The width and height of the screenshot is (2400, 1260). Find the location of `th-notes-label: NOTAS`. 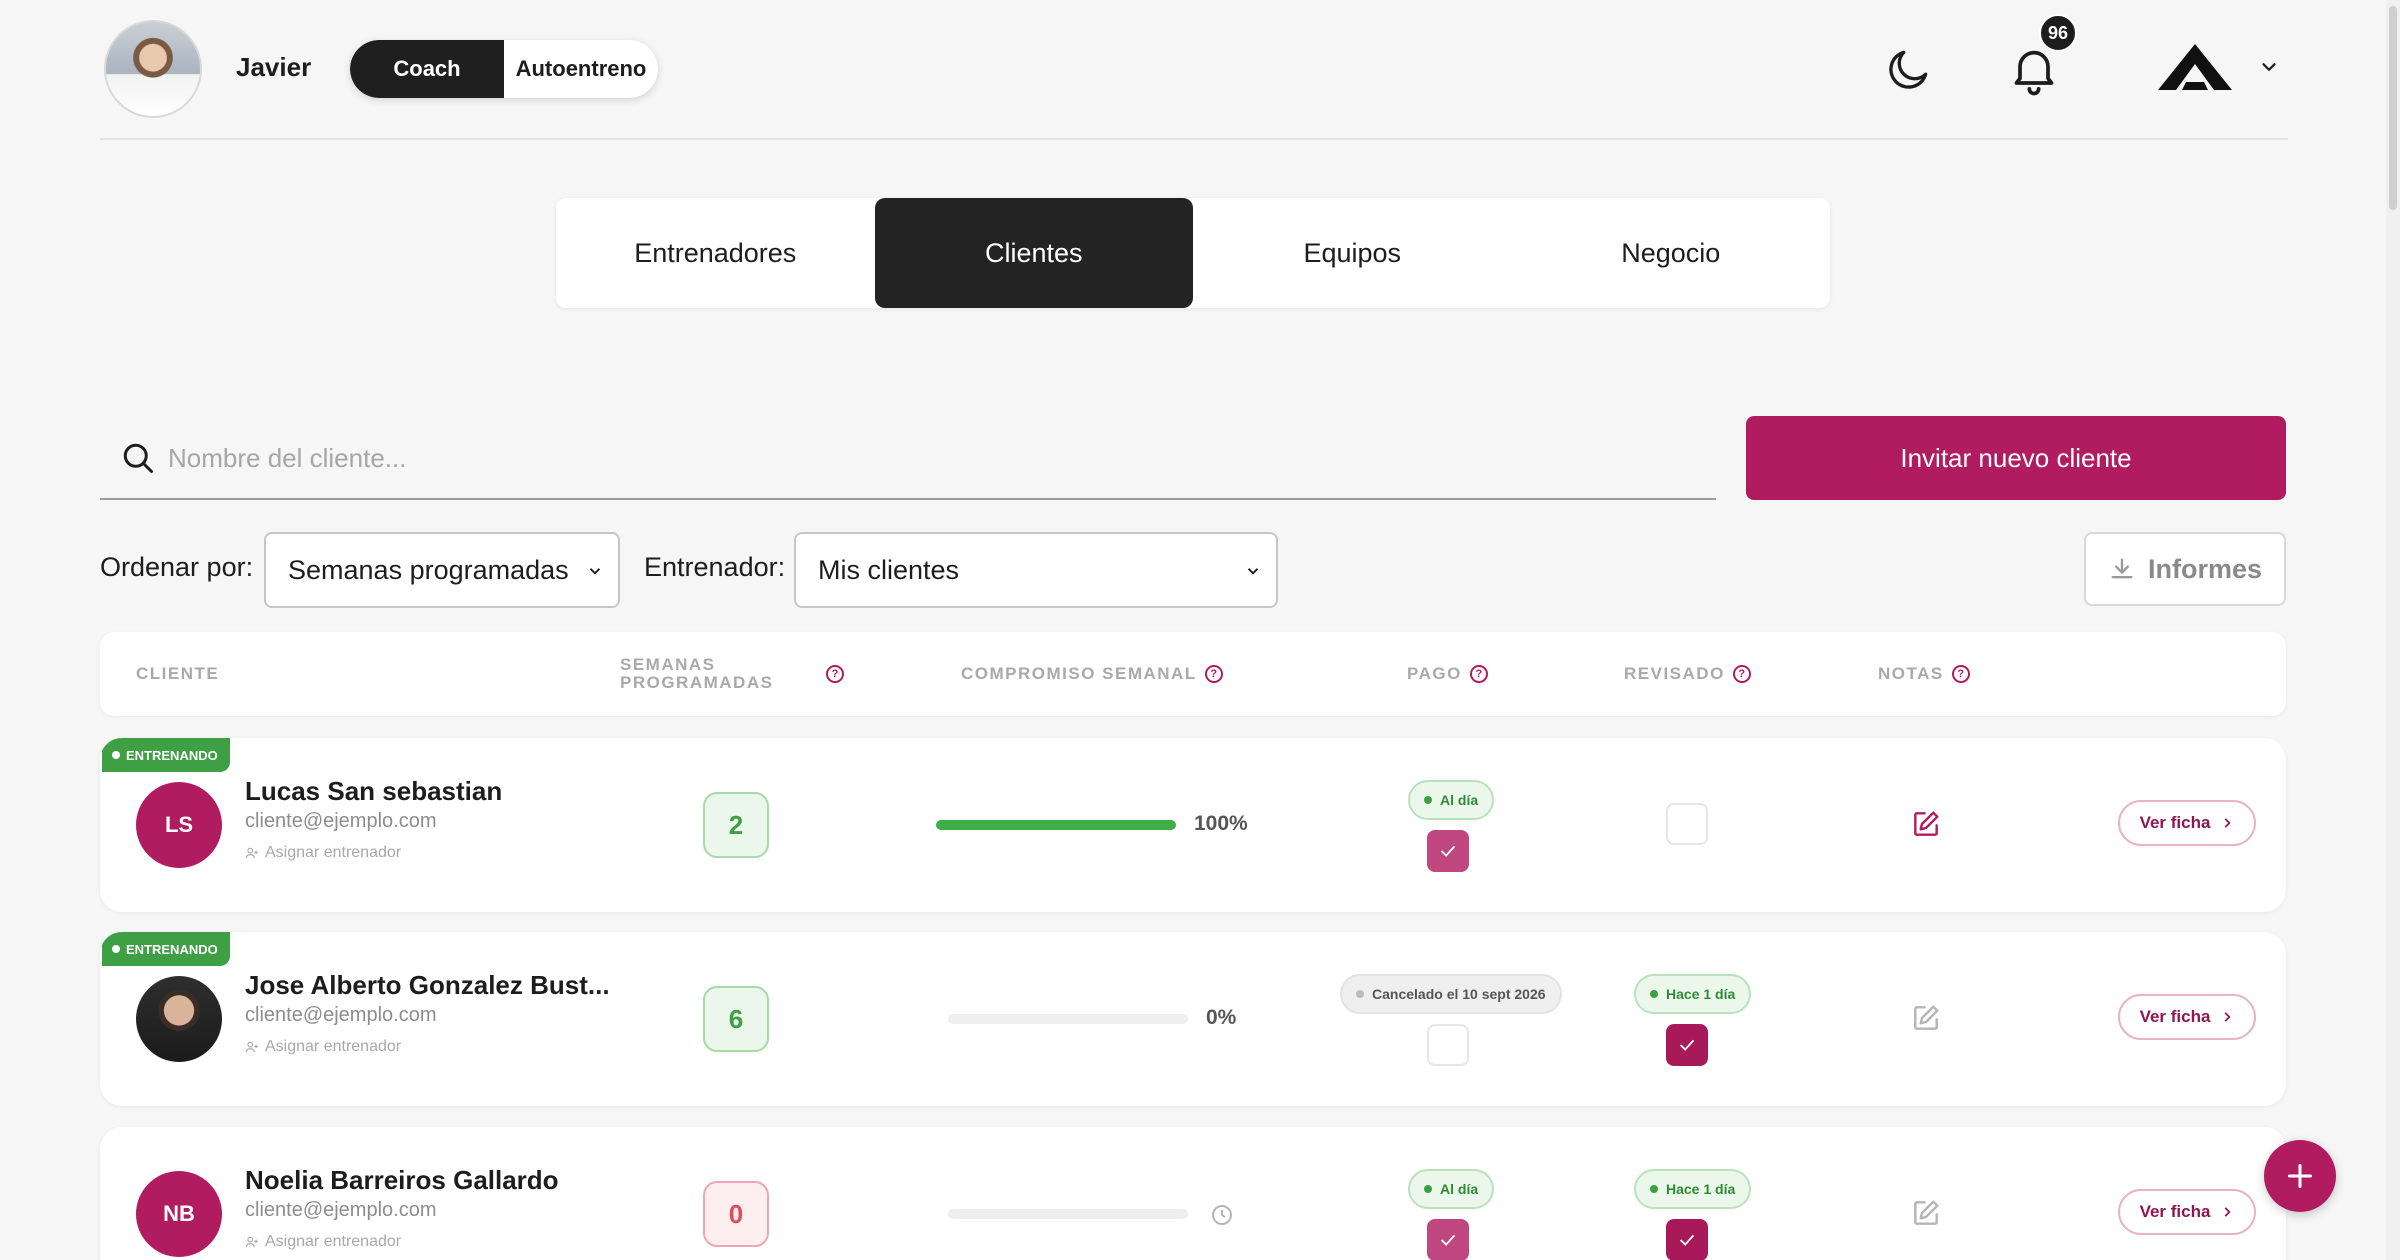

th-notes-label: NOTAS is located at coordinates (1911, 673).